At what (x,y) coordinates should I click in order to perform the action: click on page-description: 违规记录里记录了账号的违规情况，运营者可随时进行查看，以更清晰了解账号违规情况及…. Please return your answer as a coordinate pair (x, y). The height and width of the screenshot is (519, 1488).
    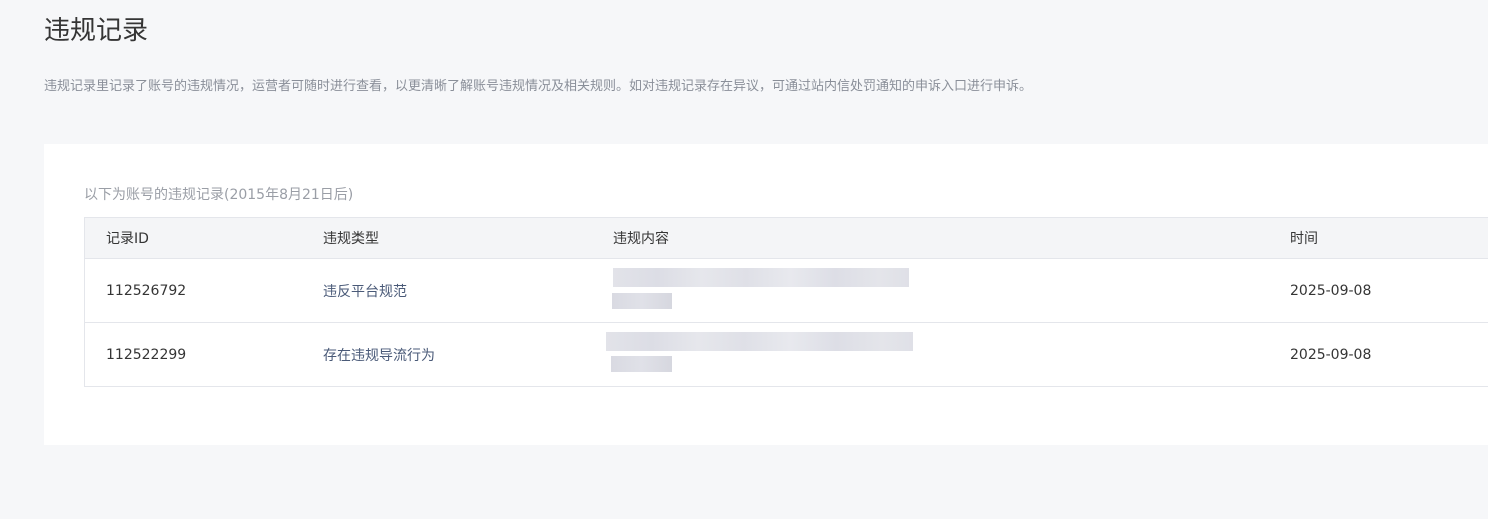
    Looking at the image, I should click on (538, 86).